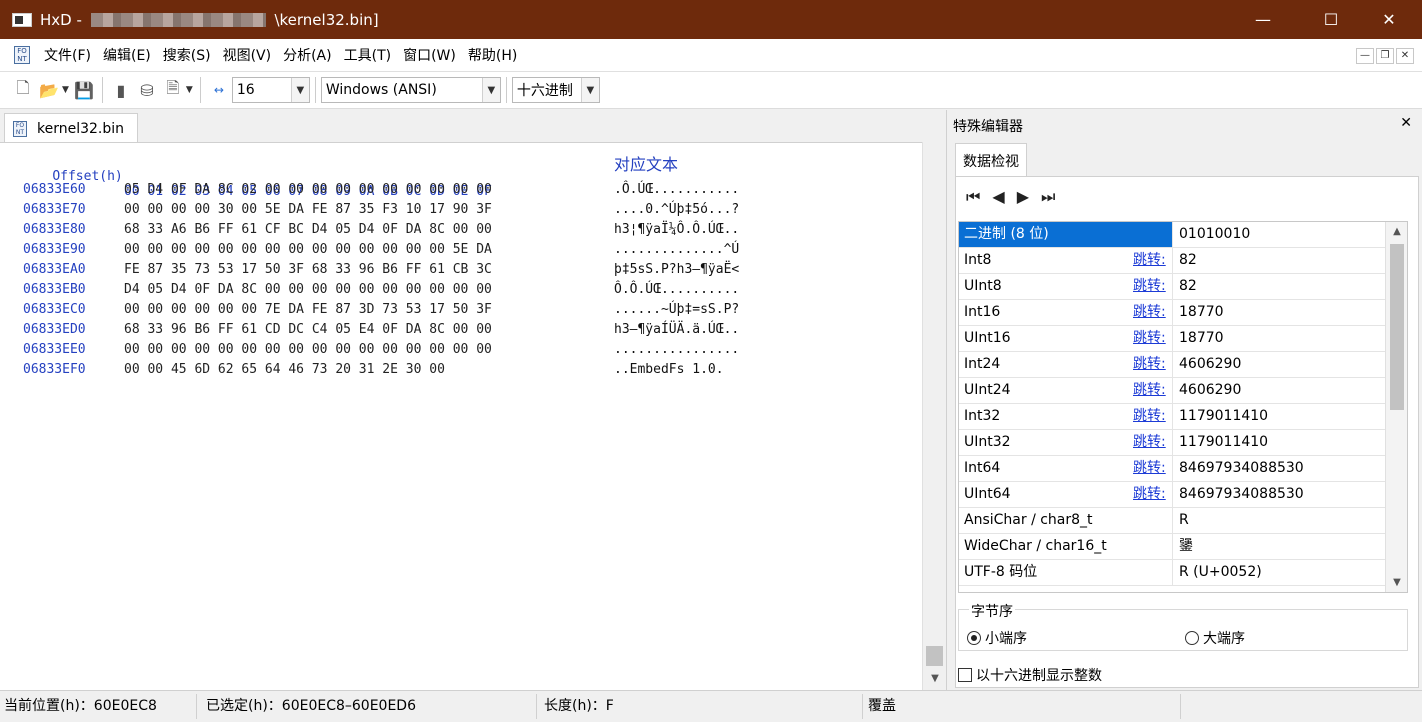 Image resolution: width=1422 pixels, height=722 pixels. I want to click on mdi-minimize-button: —, so click(1365, 56).